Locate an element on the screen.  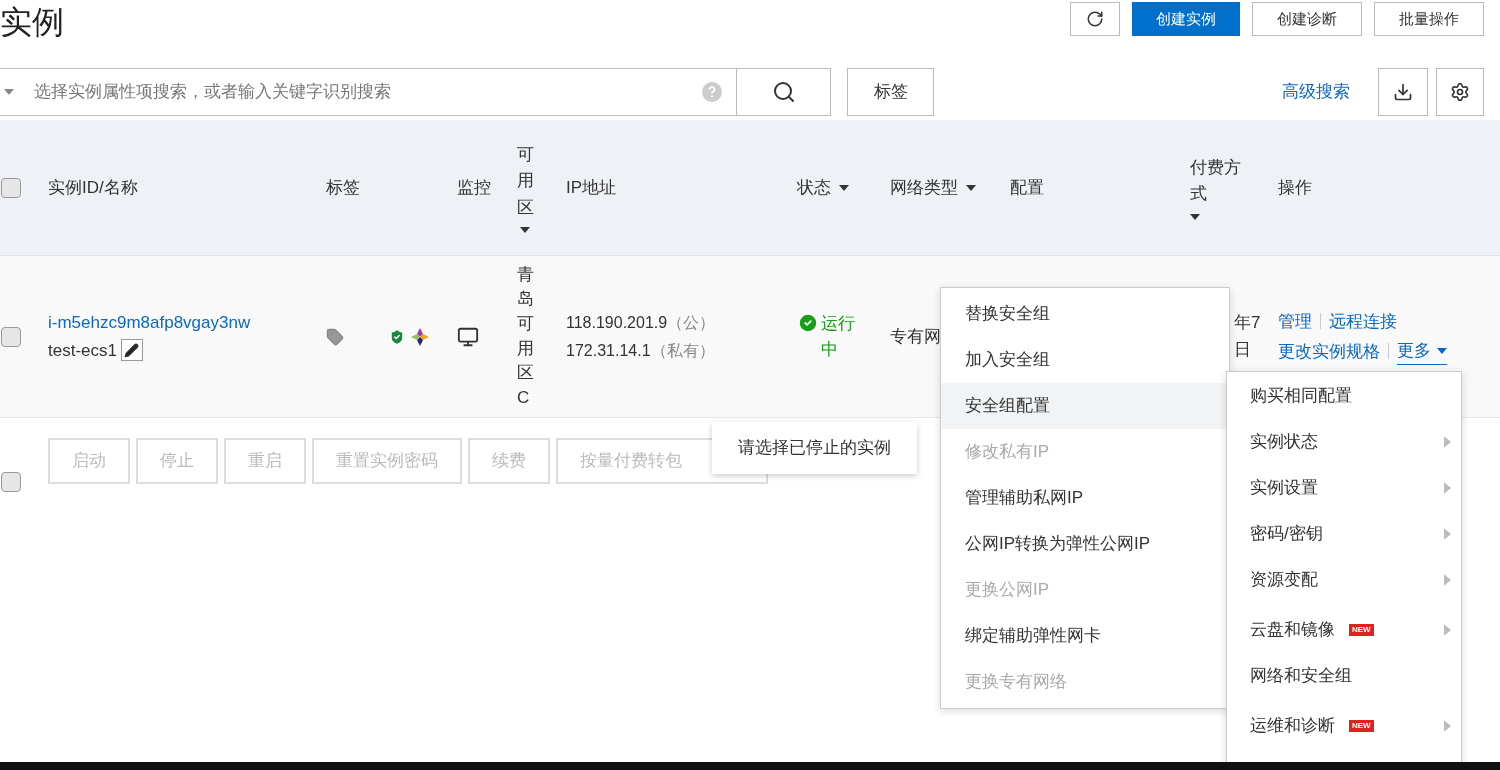
search-button is located at coordinates (784, 92).